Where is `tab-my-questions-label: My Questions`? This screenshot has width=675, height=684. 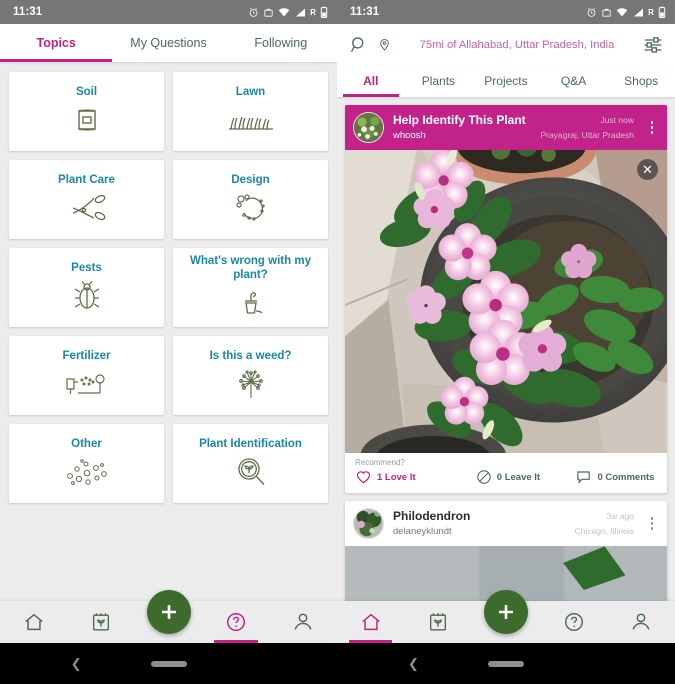 tab-my-questions-label: My Questions is located at coordinates (168, 43).